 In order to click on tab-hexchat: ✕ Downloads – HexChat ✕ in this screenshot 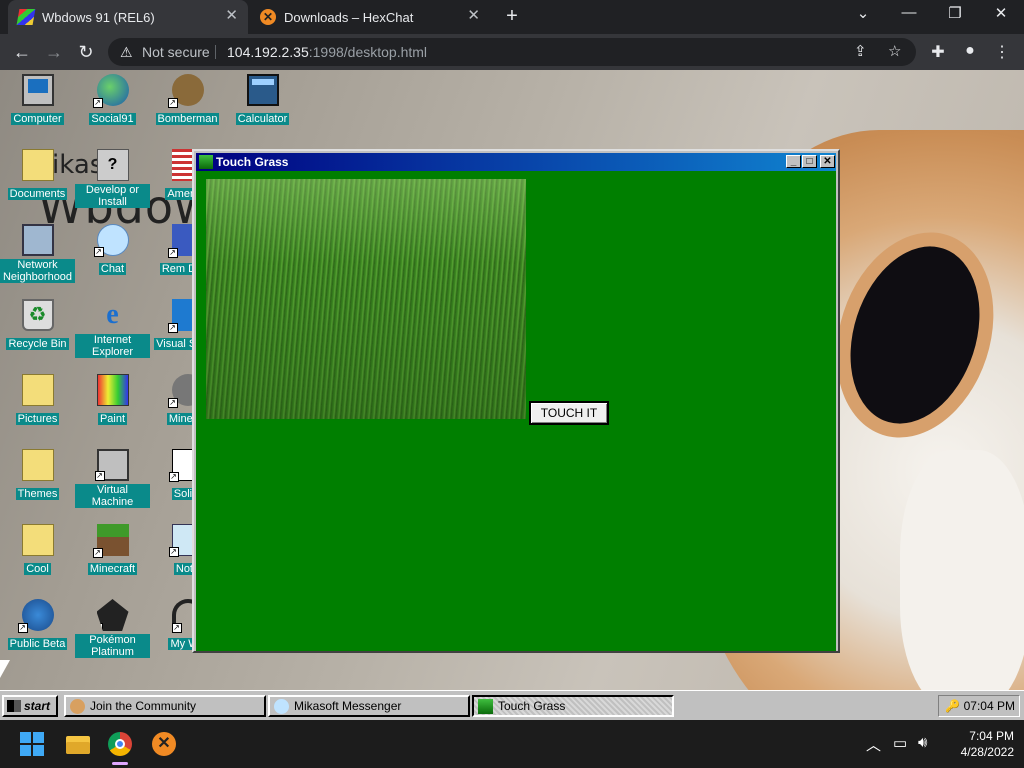, I will do `click(370, 17)`.